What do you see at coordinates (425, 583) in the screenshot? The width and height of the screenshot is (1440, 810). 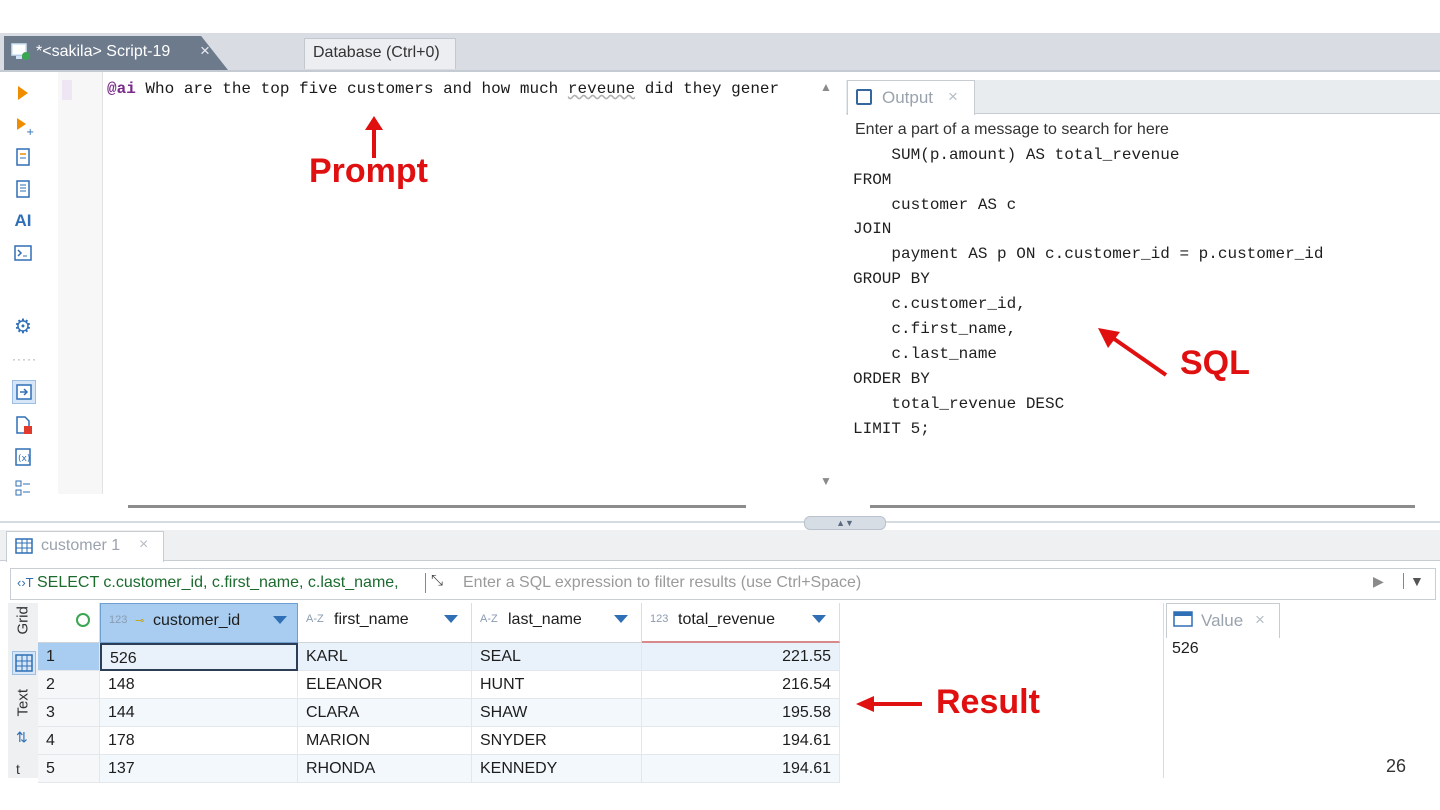 I see `divider` at bounding box center [425, 583].